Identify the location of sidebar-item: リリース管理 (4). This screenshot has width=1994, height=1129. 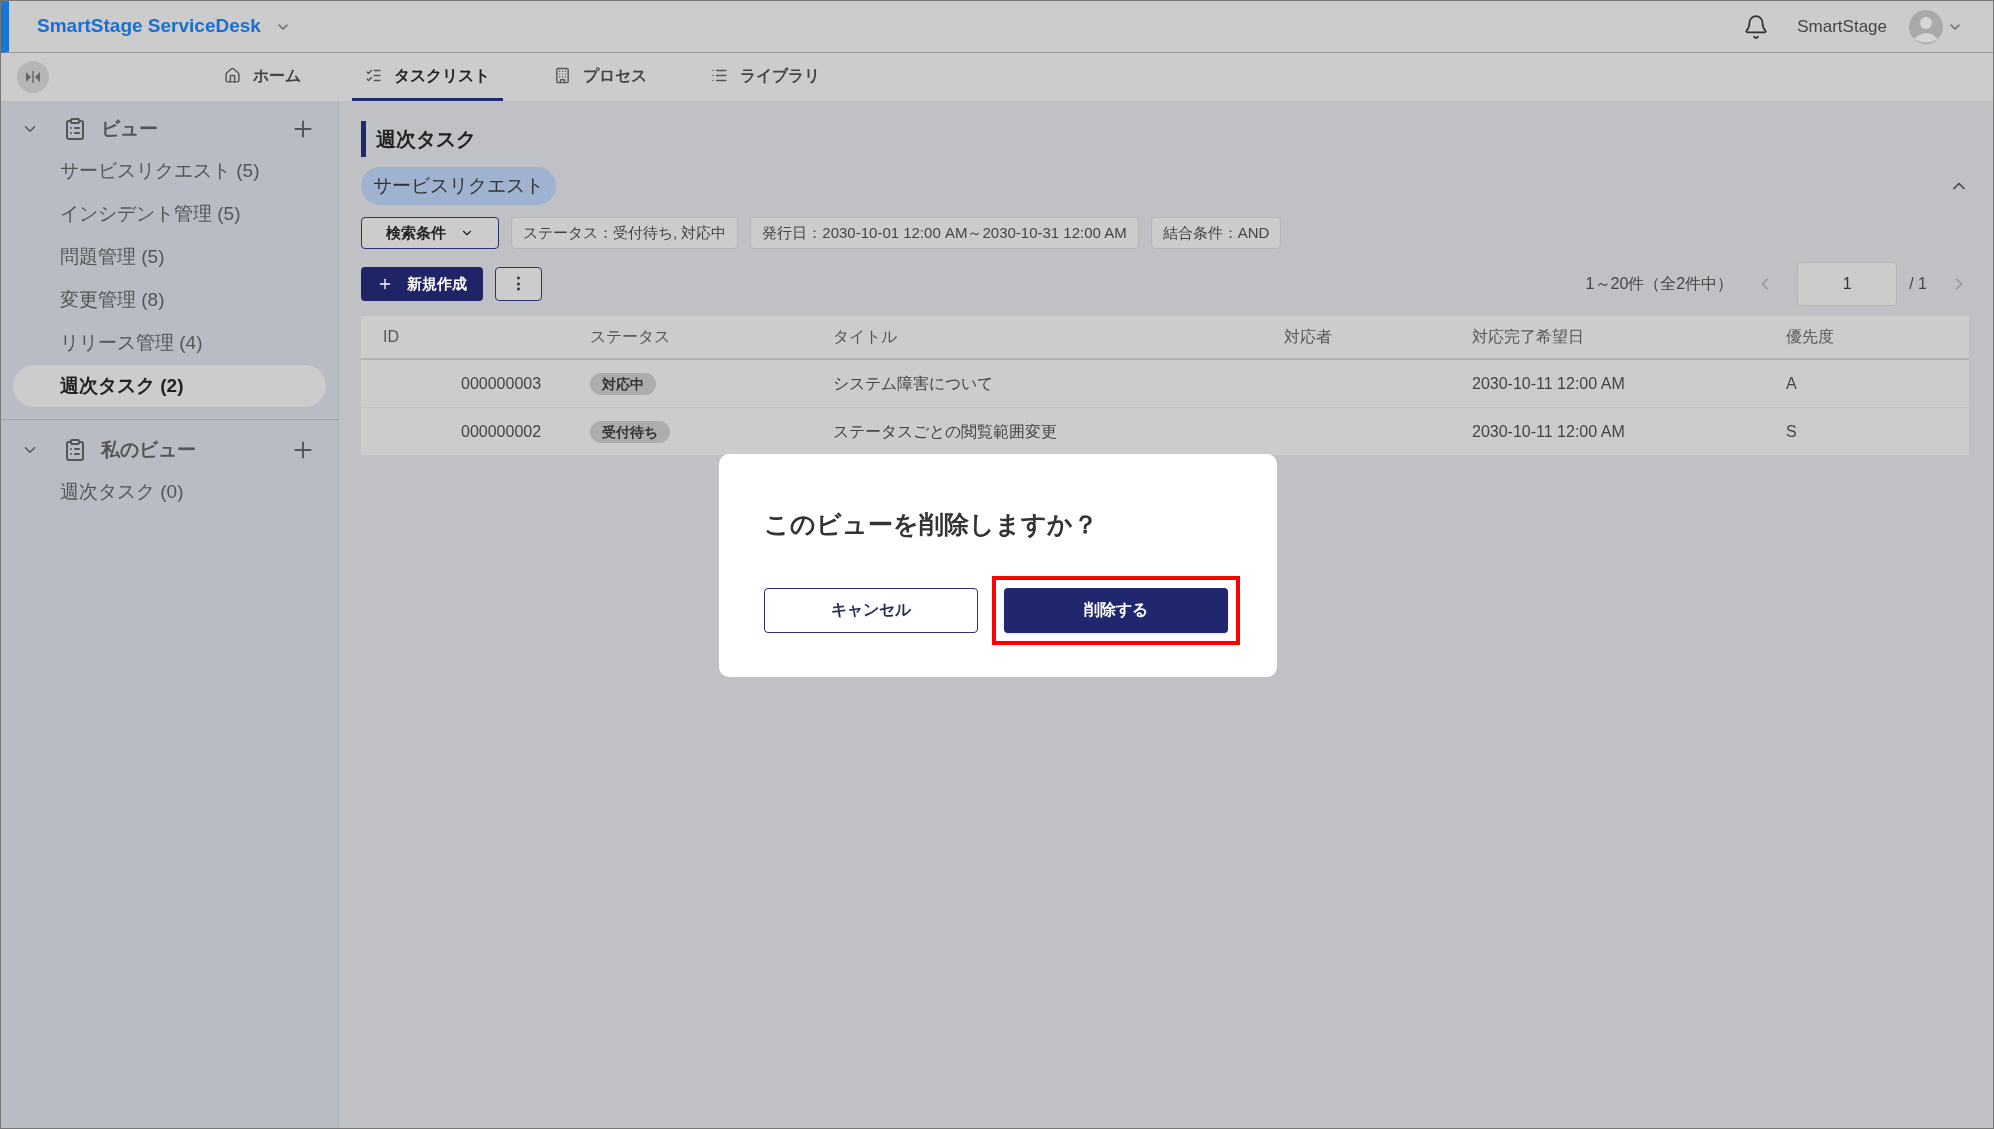
(169, 343).